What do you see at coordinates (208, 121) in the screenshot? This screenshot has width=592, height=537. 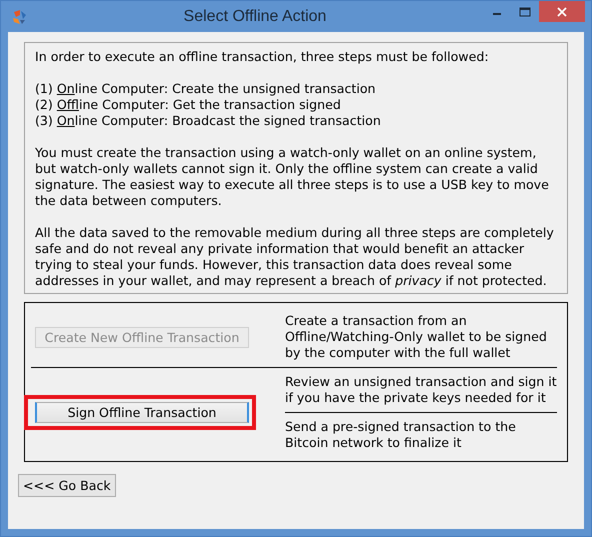 I see `step-text: (3) Online Computer: Broadcast the signed transaction` at bounding box center [208, 121].